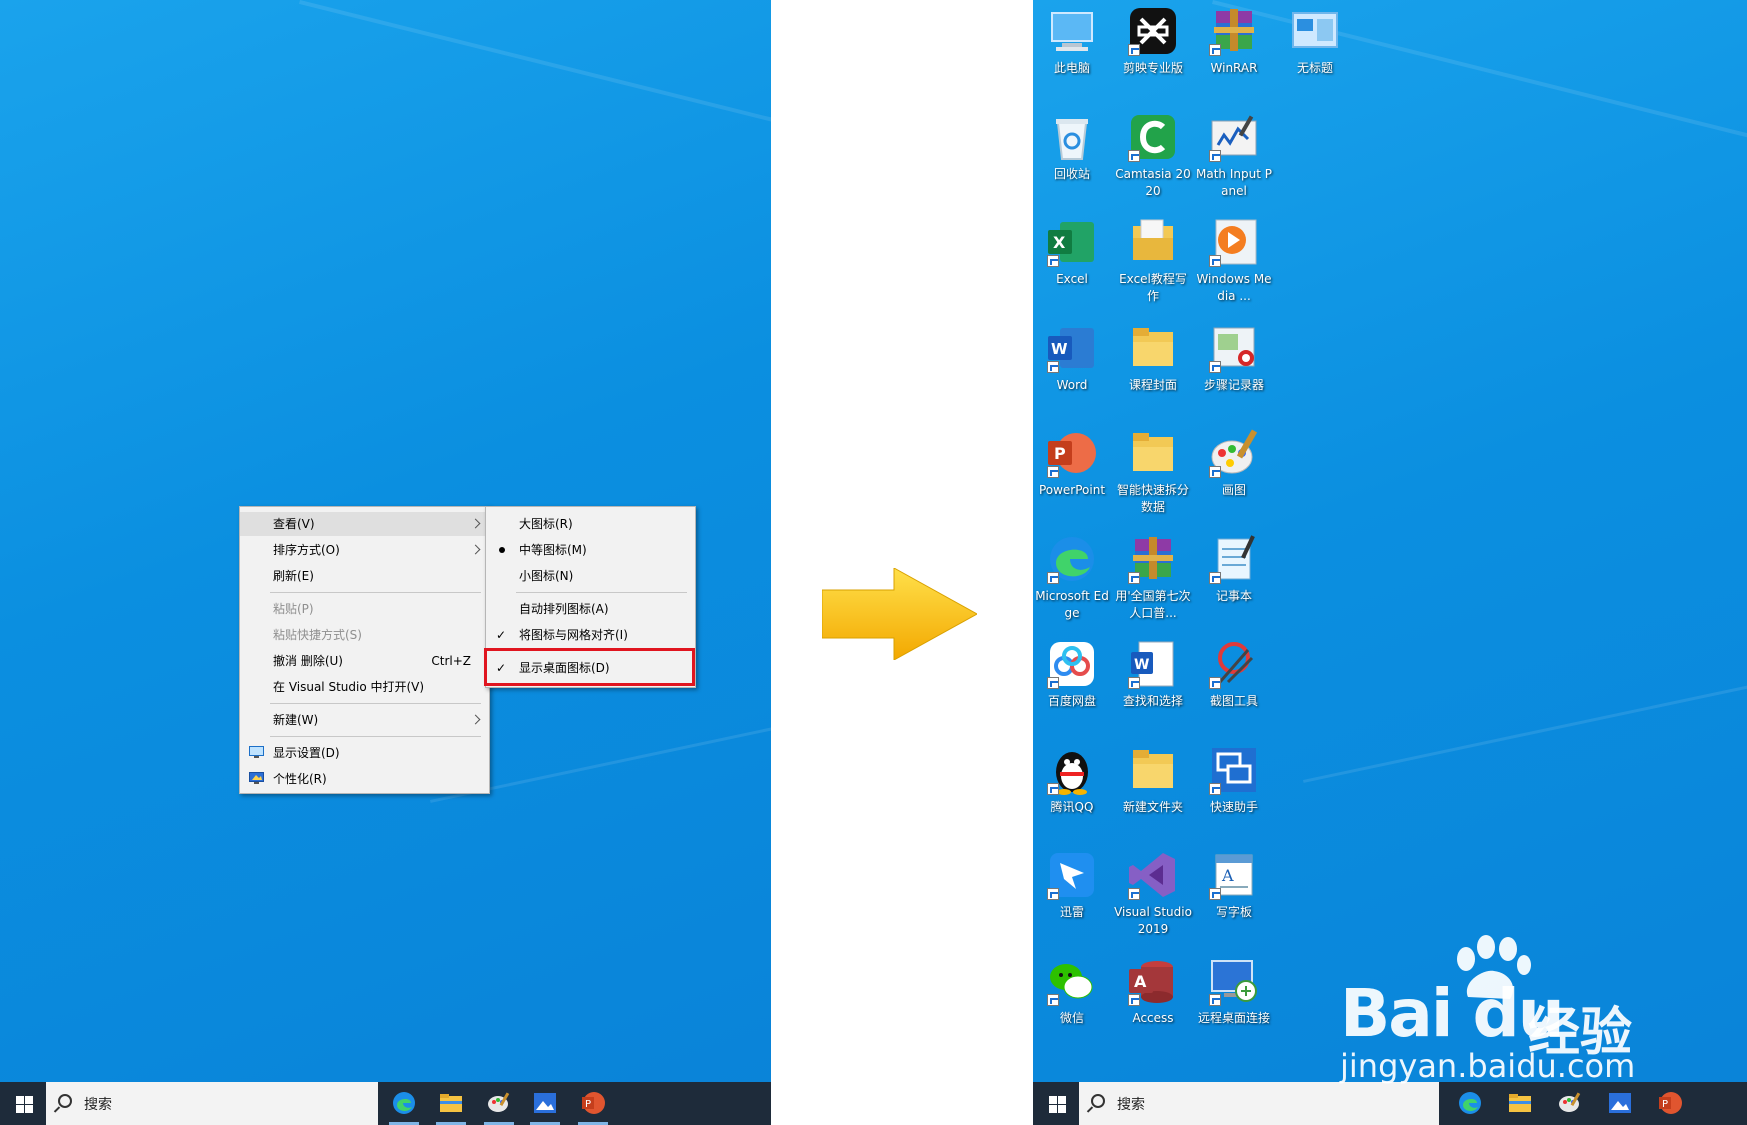  I want to click on submenu-item-align-to-grid: ✓ 将图标与网格对齐(I), so click(590, 635).